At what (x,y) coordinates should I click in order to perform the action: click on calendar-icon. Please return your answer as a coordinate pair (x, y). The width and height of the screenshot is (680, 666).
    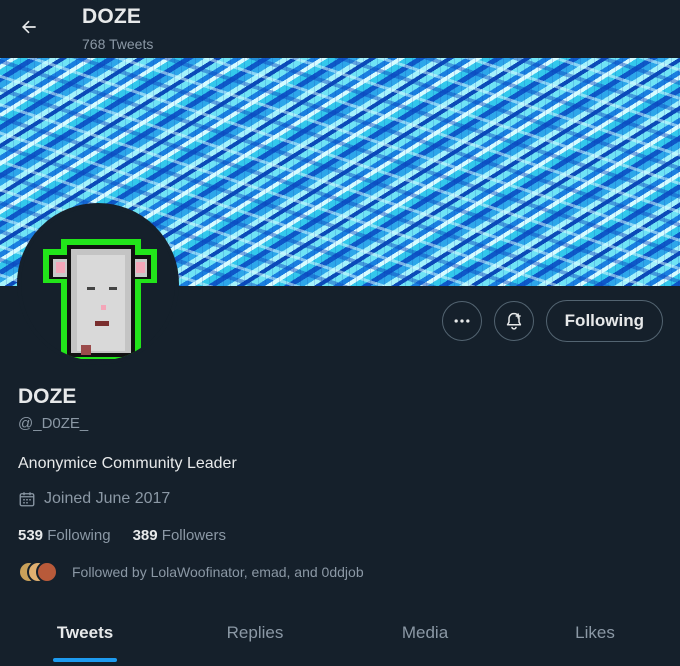
    Looking at the image, I should click on (27, 499).